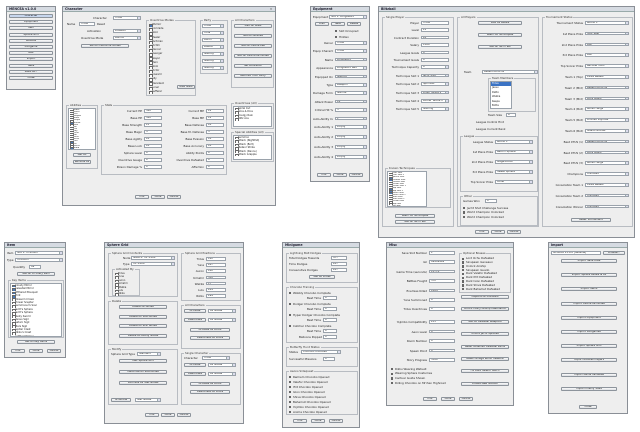 The image size is (640, 432). I want to click on learn-all-techniques-button: Learn All Techniques, so click(415, 216).